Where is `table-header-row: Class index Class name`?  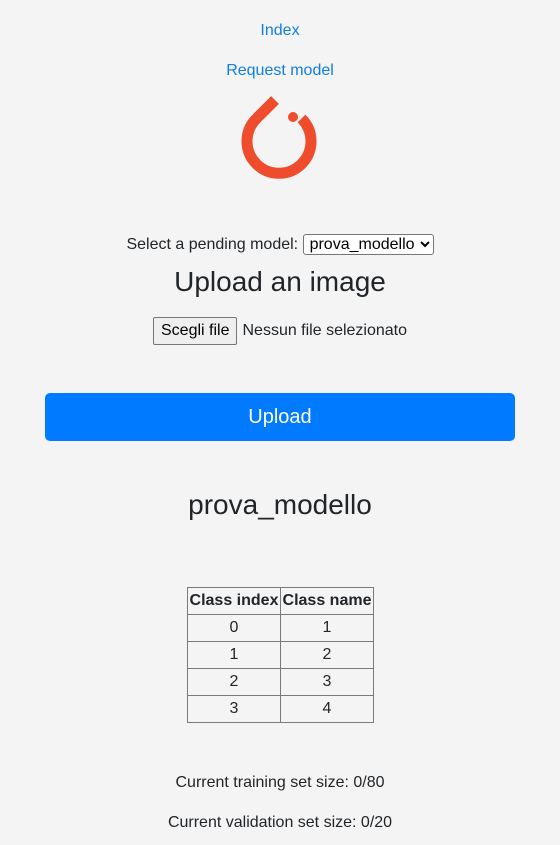 table-header-row: Class index Class name is located at coordinates (280, 601).